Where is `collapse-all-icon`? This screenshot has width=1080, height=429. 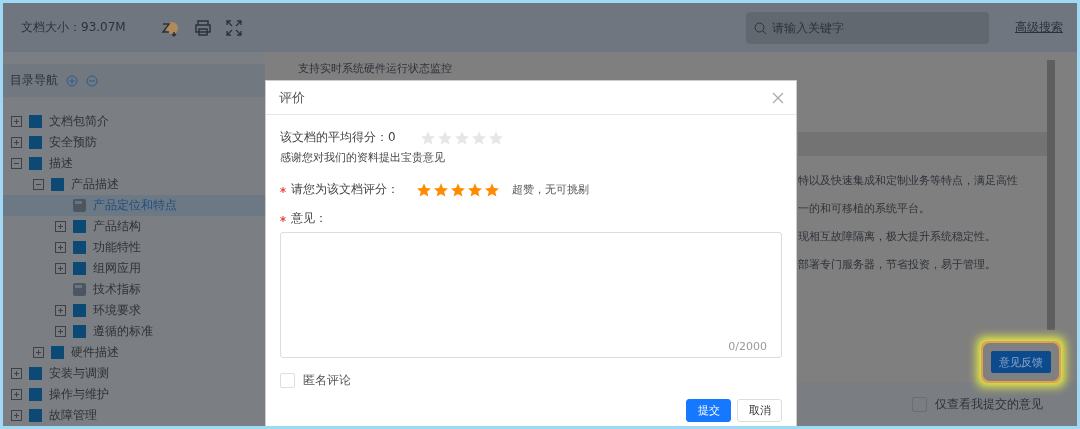 collapse-all-icon is located at coordinates (92, 80).